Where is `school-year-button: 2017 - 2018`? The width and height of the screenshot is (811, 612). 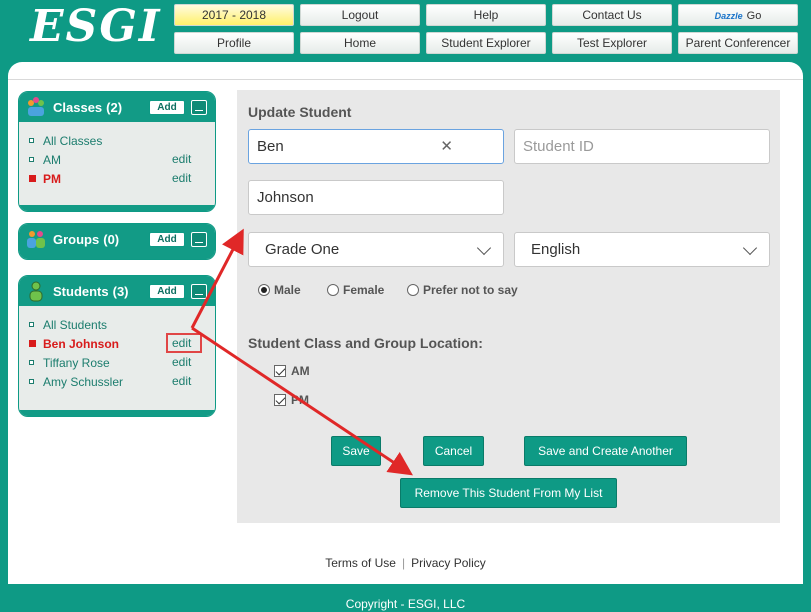
school-year-button: 2017 - 2018 is located at coordinates (234, 15).